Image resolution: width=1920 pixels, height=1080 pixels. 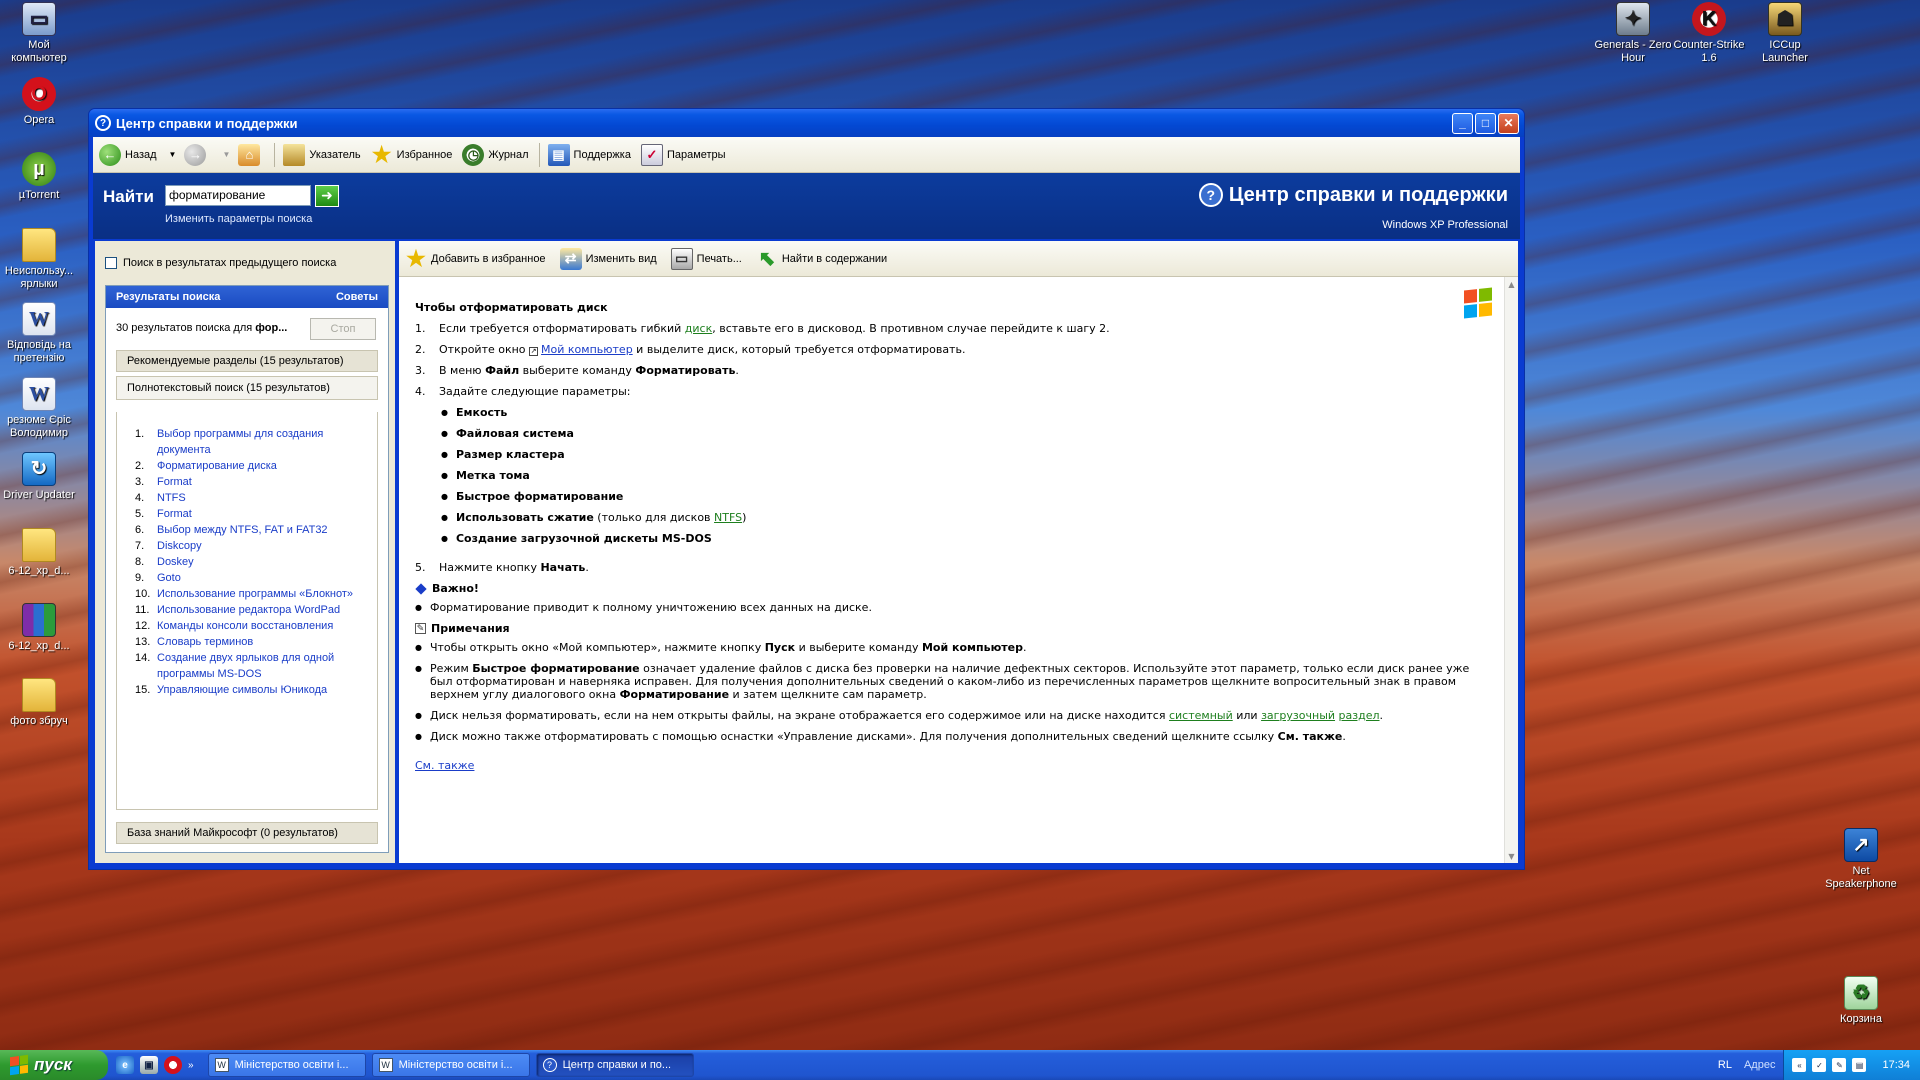 What do you see at coordinates (173, 1065) in the screenshot?
I see `opera-icon` at bounding box center [173, 1065].